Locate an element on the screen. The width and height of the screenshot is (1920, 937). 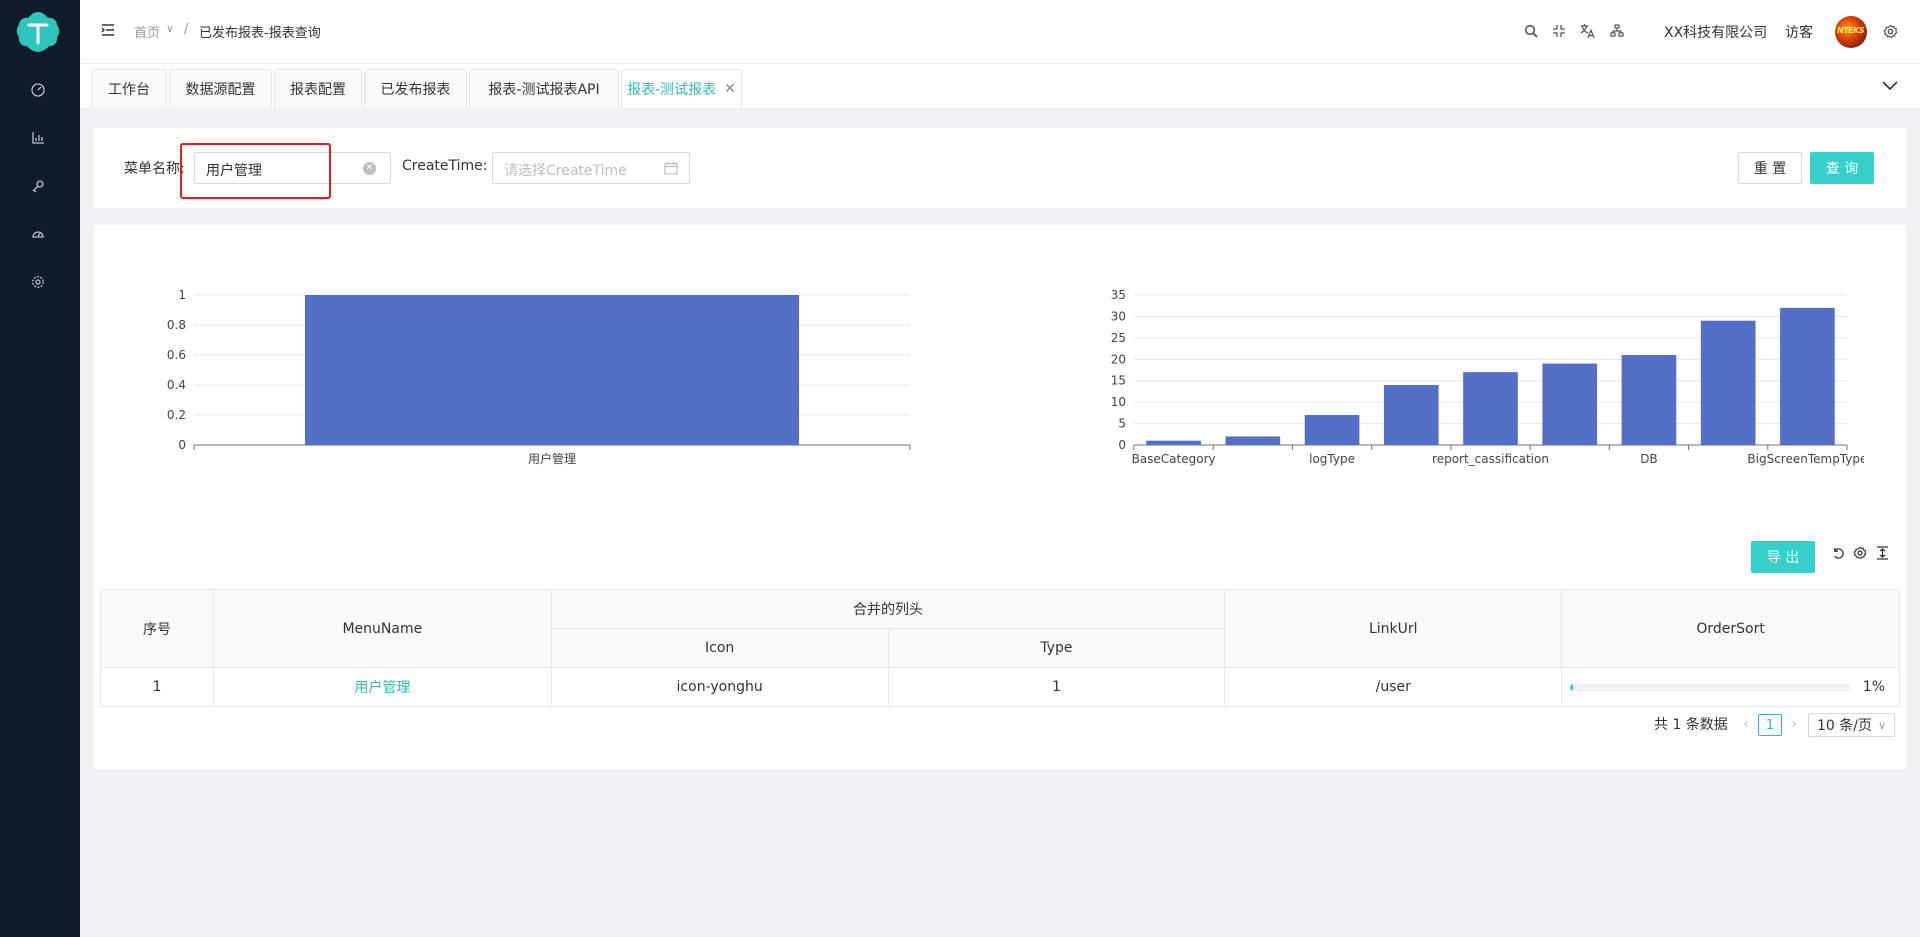
chart-icon is located at coordinates (38, 138).